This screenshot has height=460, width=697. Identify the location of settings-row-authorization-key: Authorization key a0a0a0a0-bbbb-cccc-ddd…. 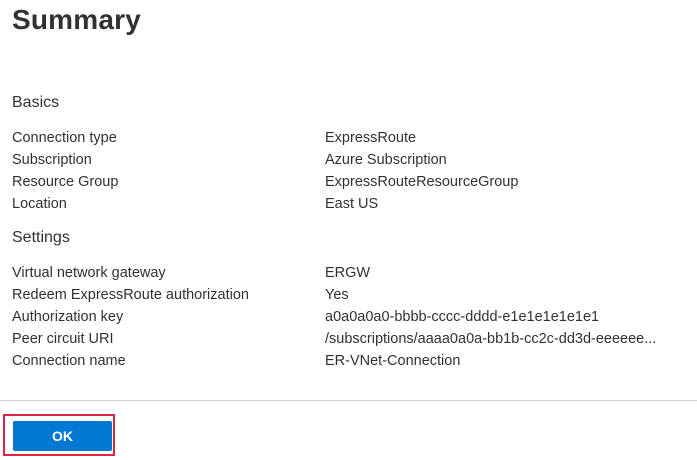
(347, 317).